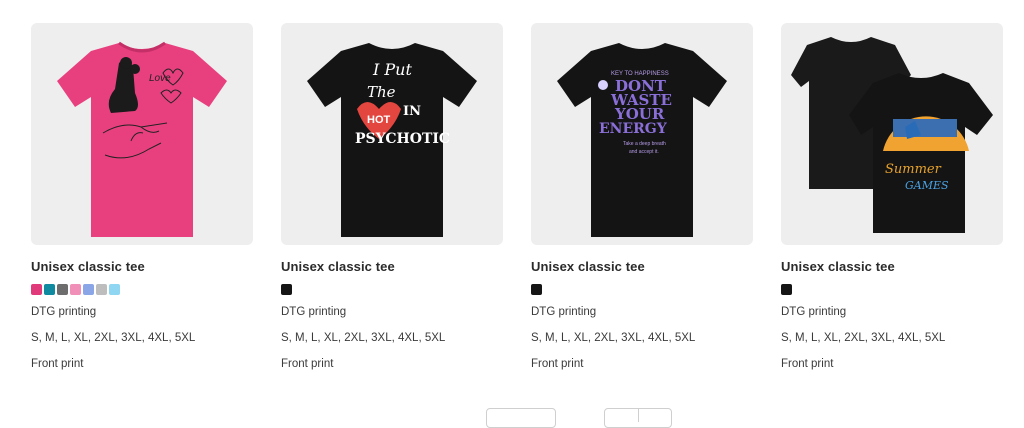 The image size is (1024, 428). What do you see at coordinates (160, 78) in the screenshot?
I see `design-text: Love` at bounding box center [160, 78].